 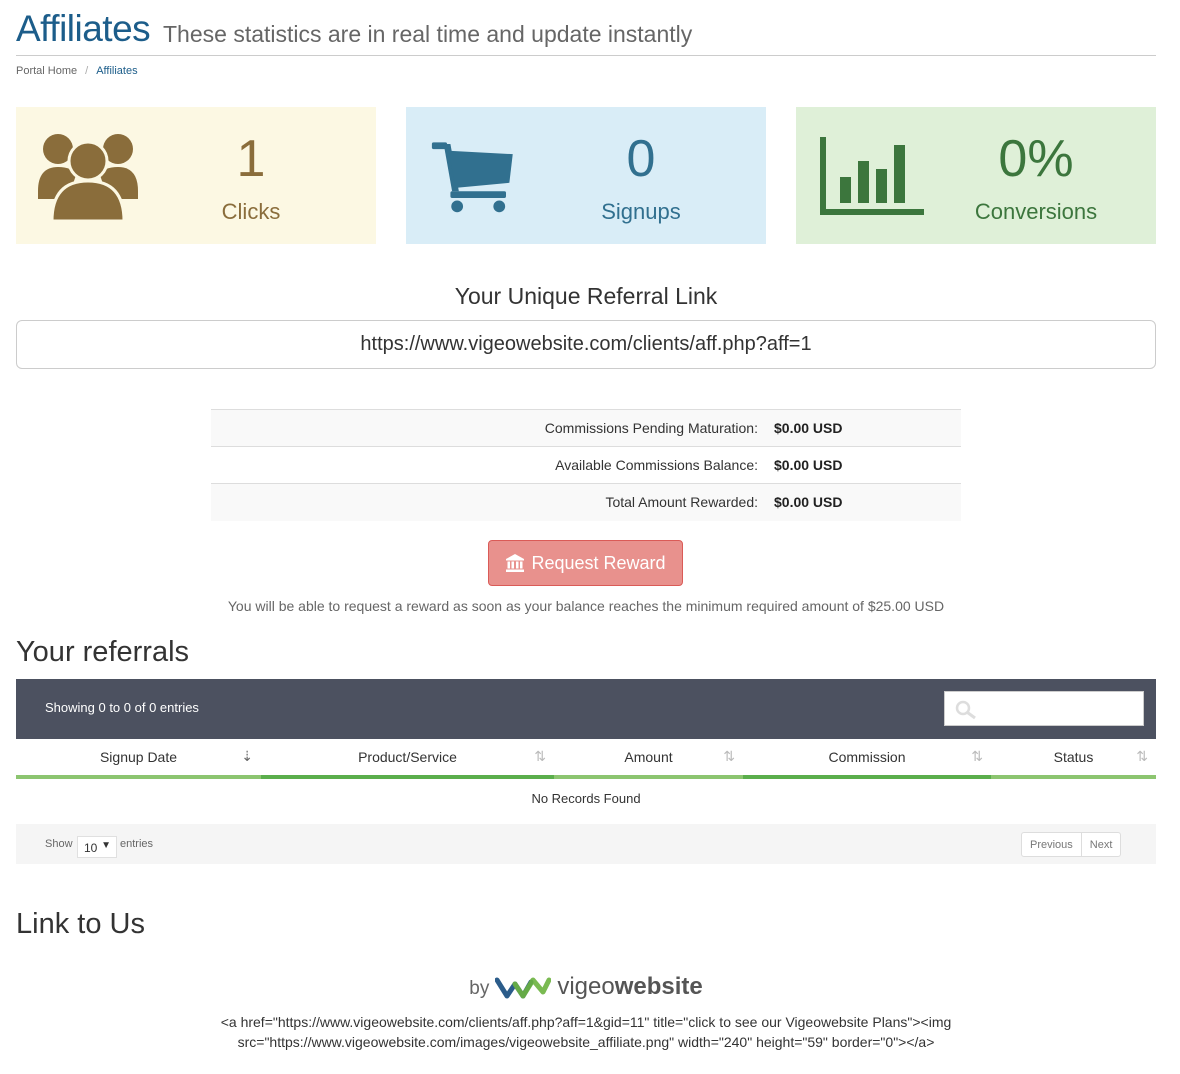 What do you see at coordinates (976, 175) in the screenshot?
I see `conversions-tile: 0% Conversions` at bounding box center [976, 175].